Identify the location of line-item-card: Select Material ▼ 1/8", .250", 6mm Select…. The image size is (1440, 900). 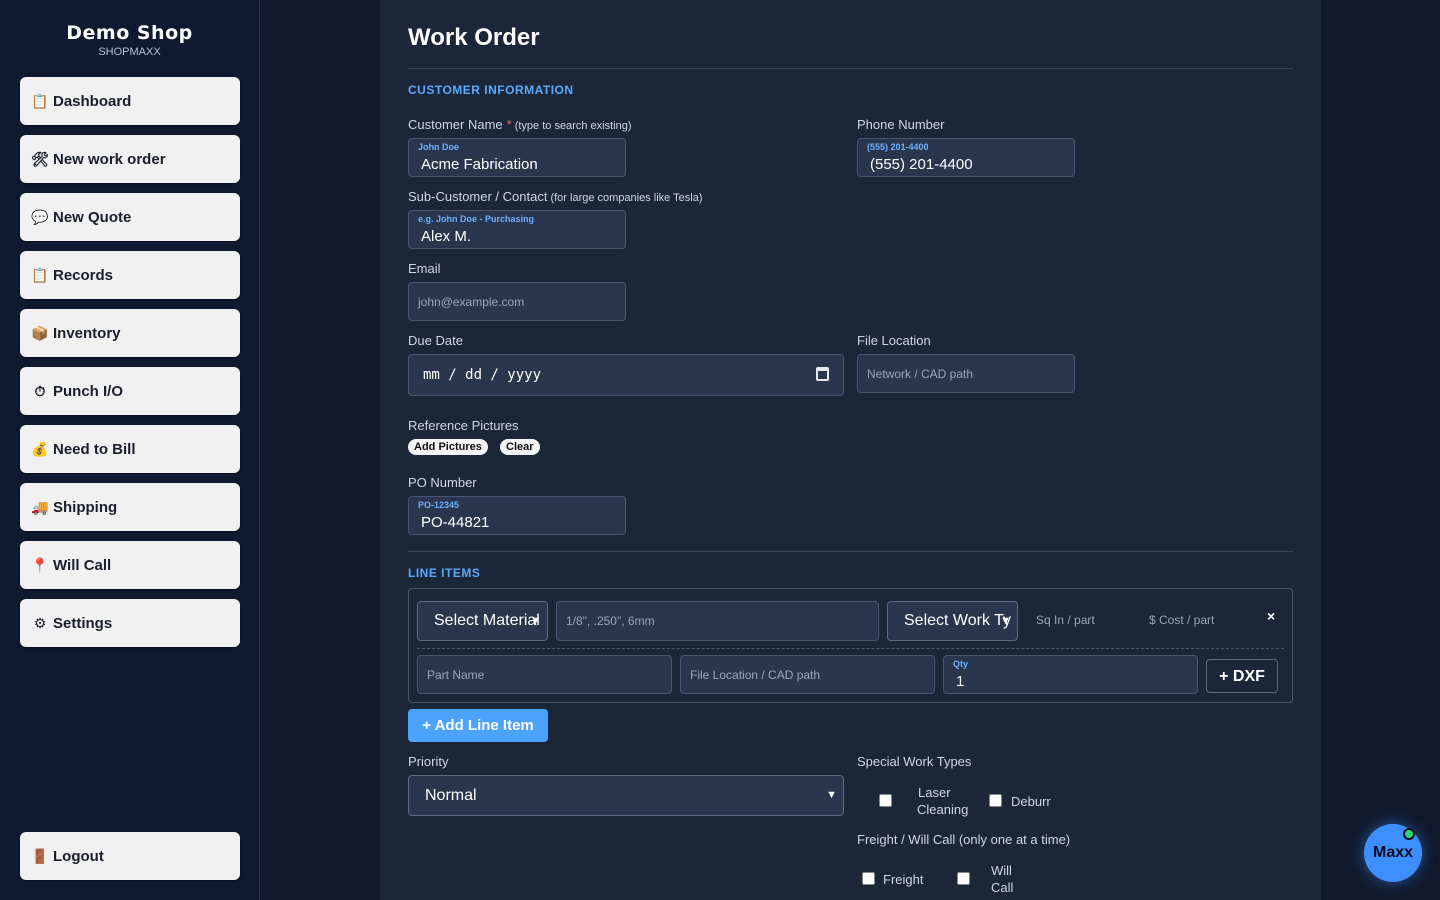
(850, 645).